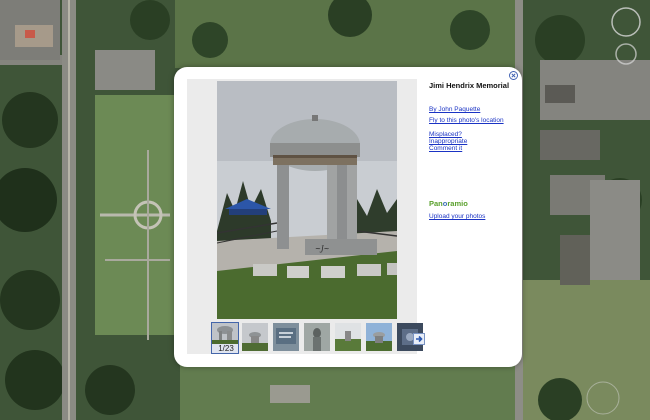 This screenshot has width=650, height=420. What do you see at coordinates (445, 149) in the screenshot?
I see `comment-link: Comment it` at bounding box center [445, 149].